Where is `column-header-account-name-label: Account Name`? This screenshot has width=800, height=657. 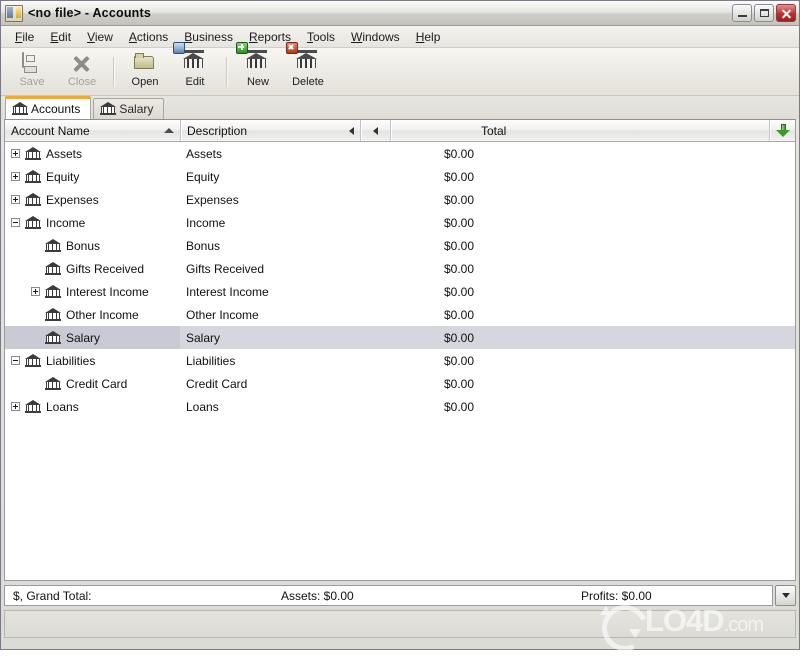 column-header-account-name-label: Account Name is located at coordinates (50, 130).